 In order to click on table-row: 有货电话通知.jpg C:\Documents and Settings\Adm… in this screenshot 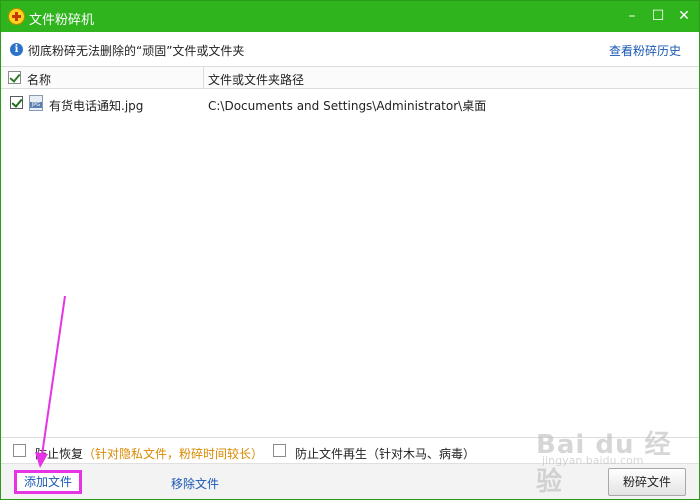, I will do `click(350, 104)`.